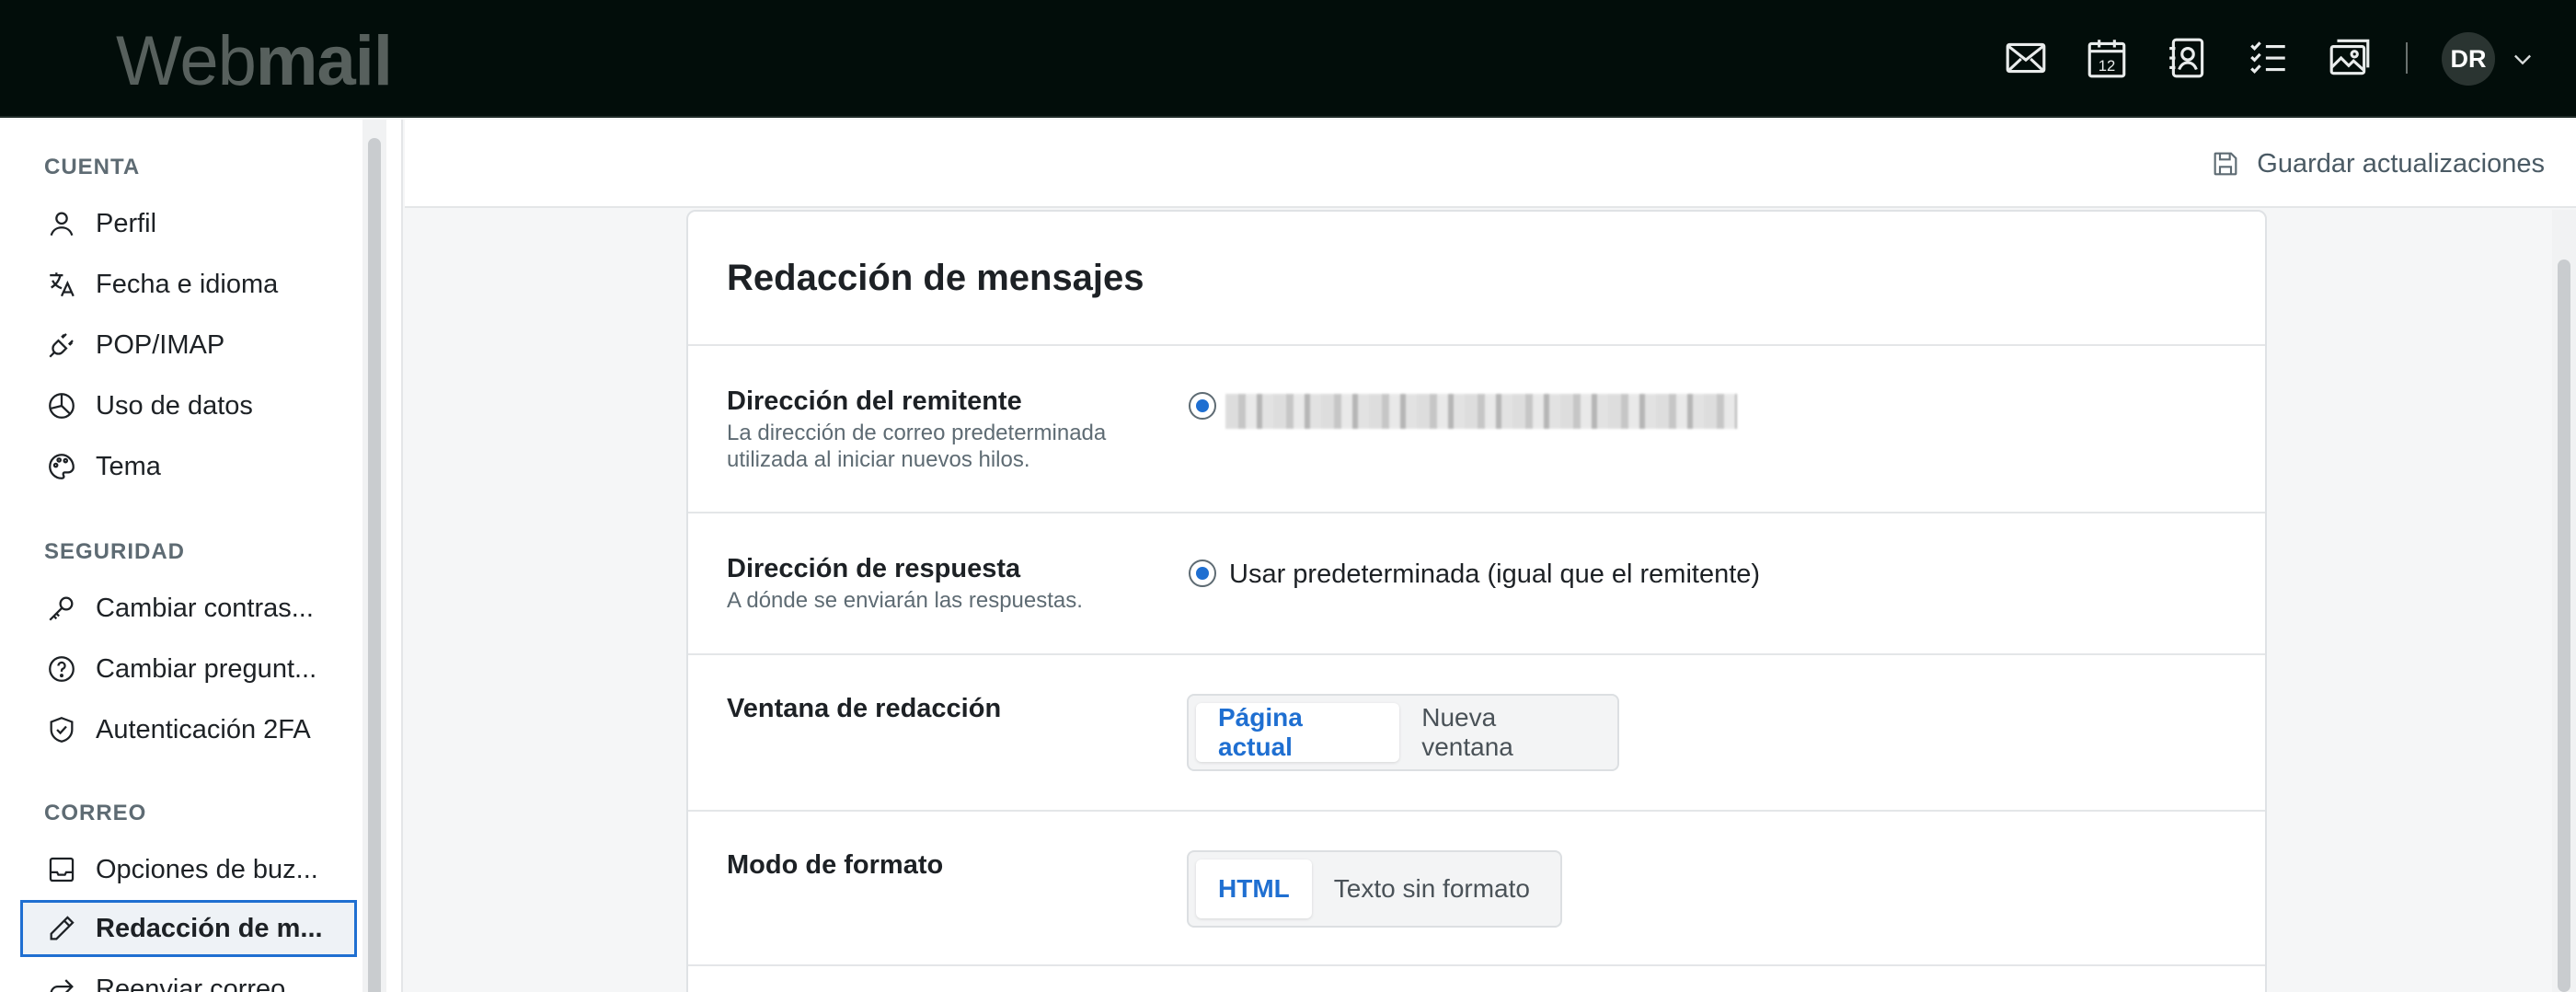  What do you see at coordinates (1298, 733) in the screenshot?
I see `compose-window-option-current-page: Página actual` at bounding box center [1298, 733].